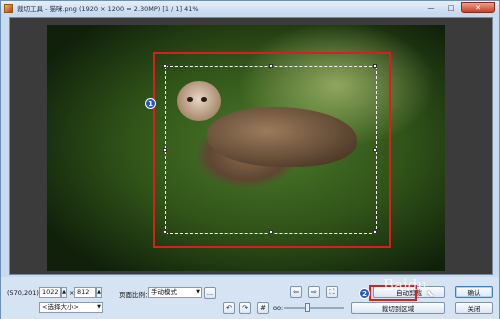 This screenshot has width=500, height=319. I want to click on maximize-button: □, so click(451, 7).